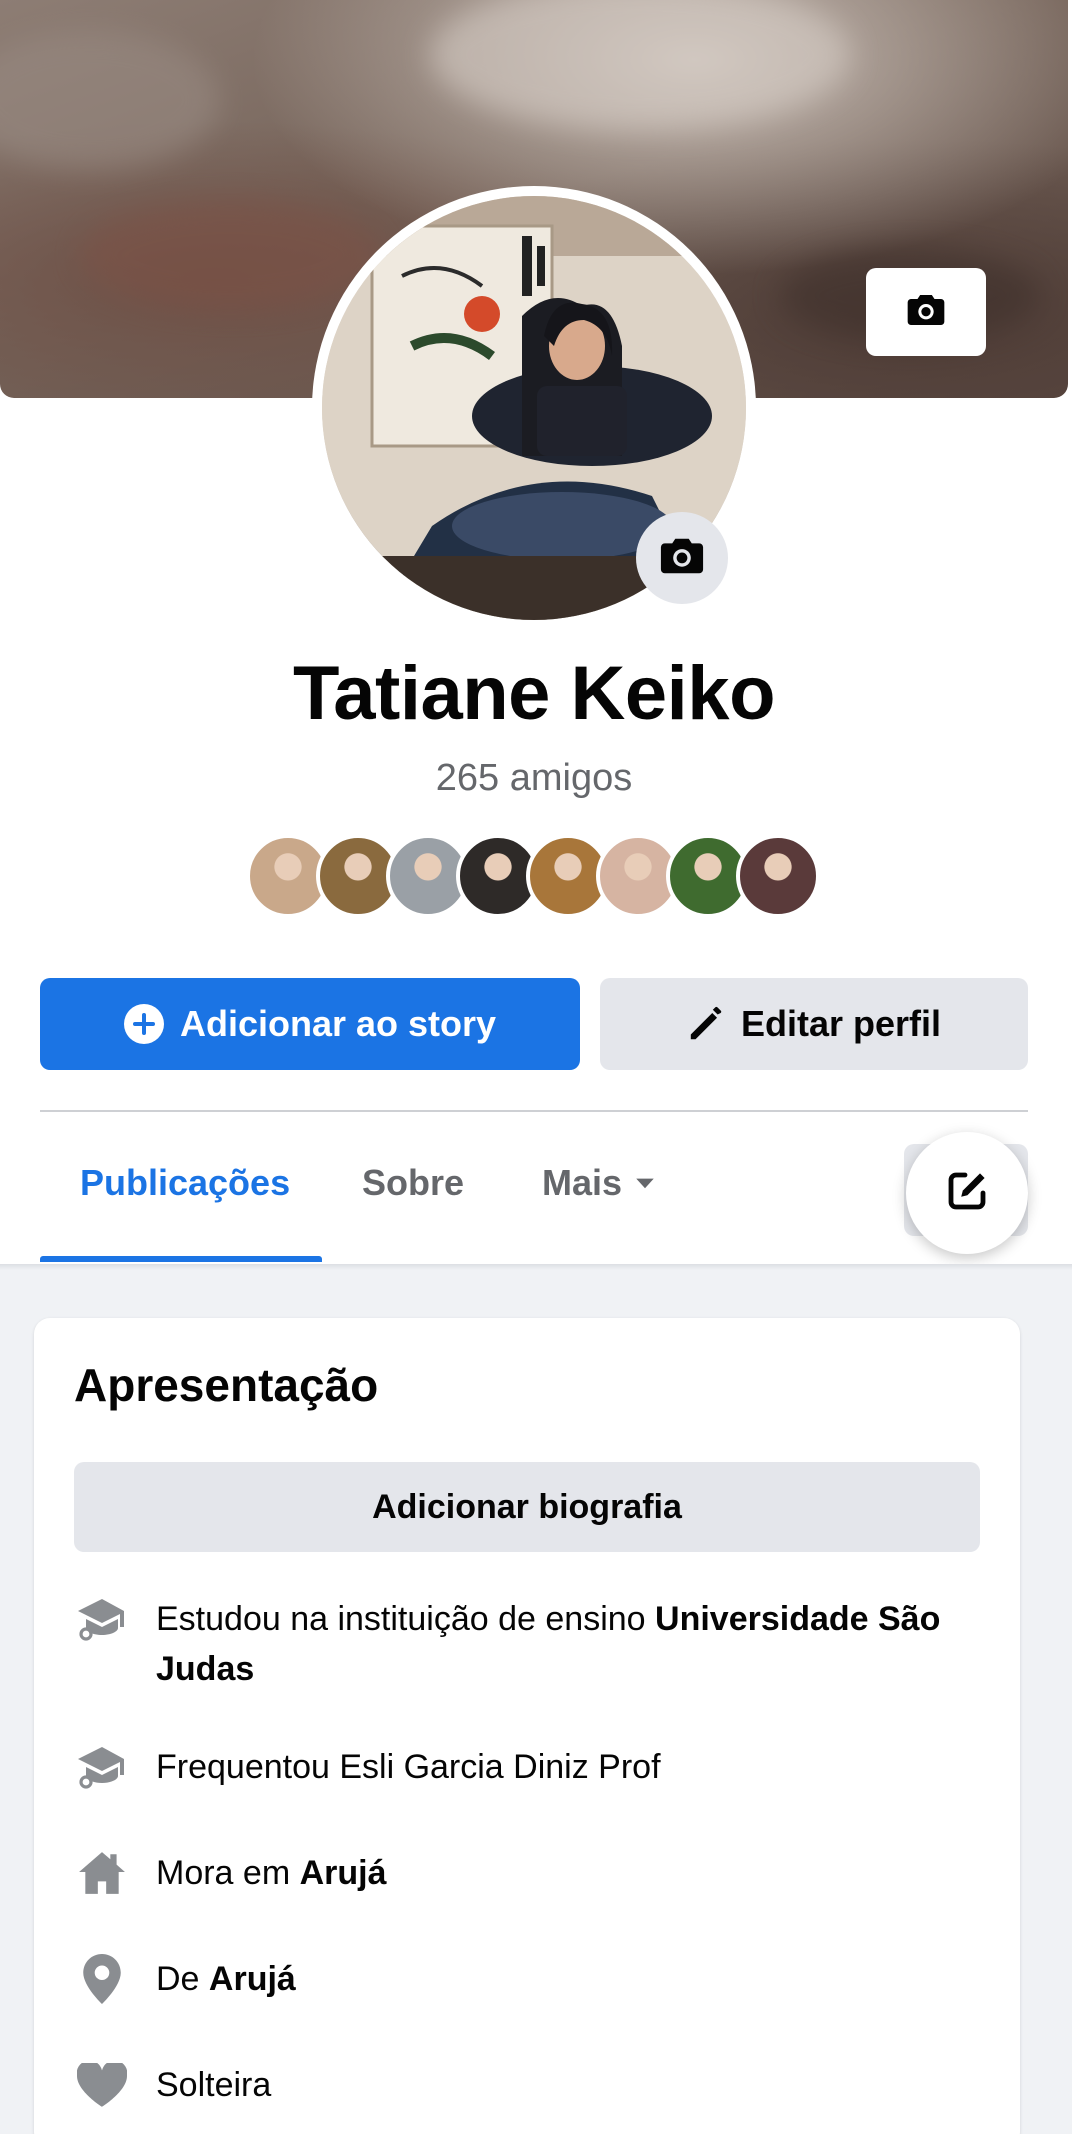 Image resolution: width=1072 pixels, height=2134 pixels. What do you see at coordinates (529, 1979) in the screenshot?
I see `detail-from: De Arujá` at bounding box center [529, 1979].